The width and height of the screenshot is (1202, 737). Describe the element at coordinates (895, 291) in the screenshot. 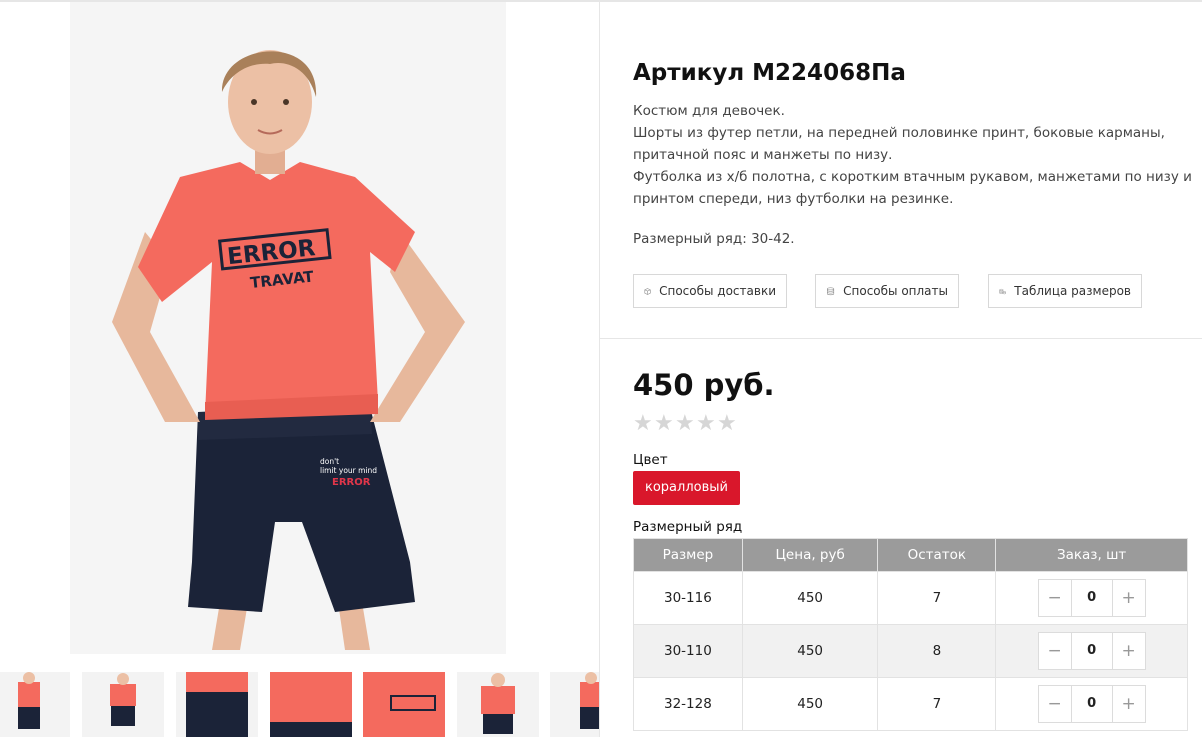

I see `payment-methods-label: Способы оплаты` at that location.